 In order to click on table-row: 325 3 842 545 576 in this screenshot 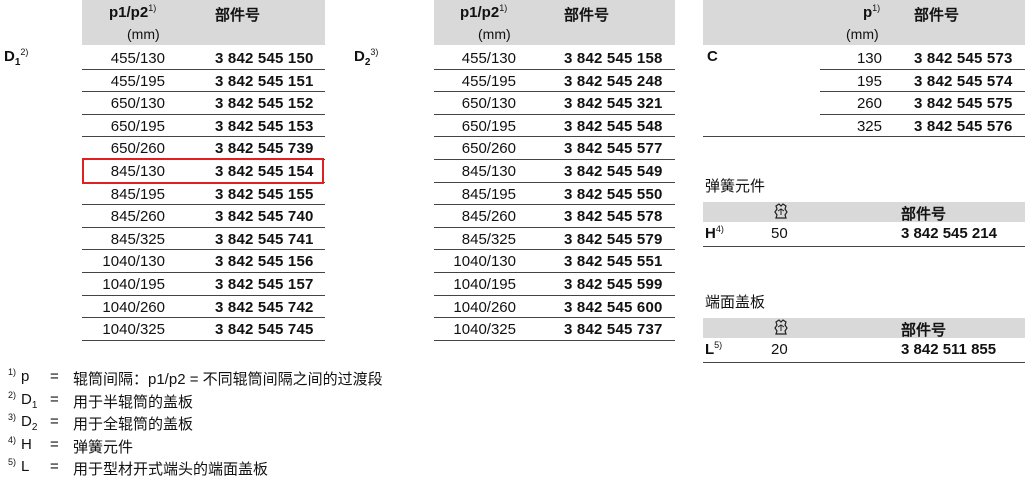, I will do `click(864, 126)`.